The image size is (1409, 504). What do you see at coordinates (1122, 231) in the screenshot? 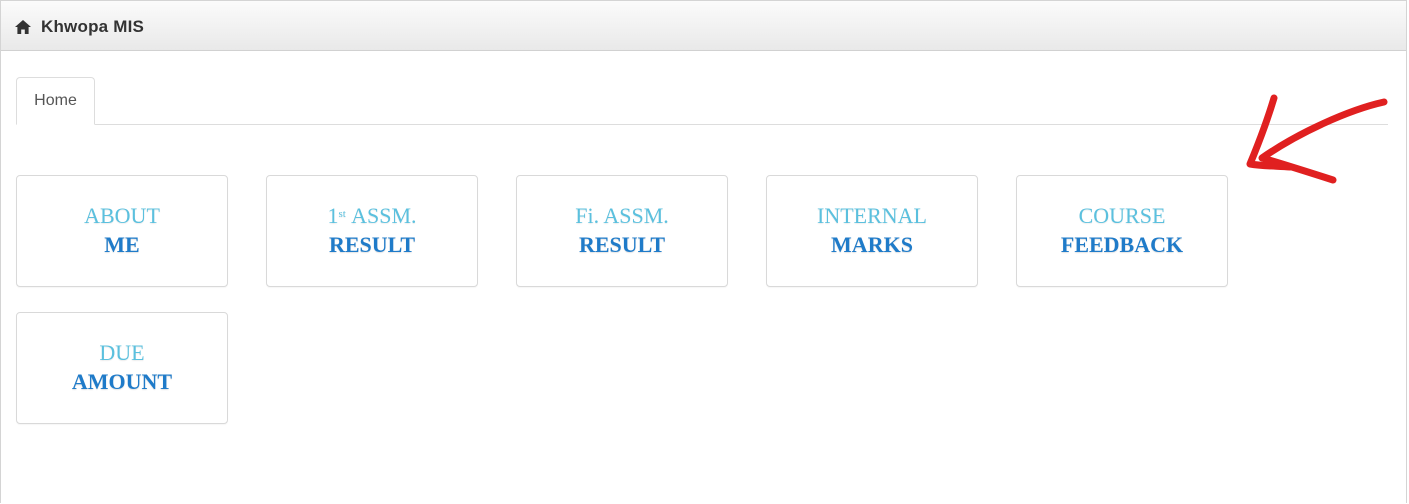
I see `course-feedback-tile: COURSE FEEDBACK` at bounding box center [1122, 231].